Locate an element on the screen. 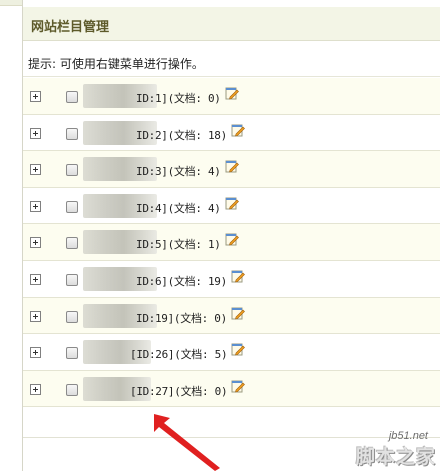  category-id-label: [ID:27](文档: 0) is located at coordinates (179, 391).